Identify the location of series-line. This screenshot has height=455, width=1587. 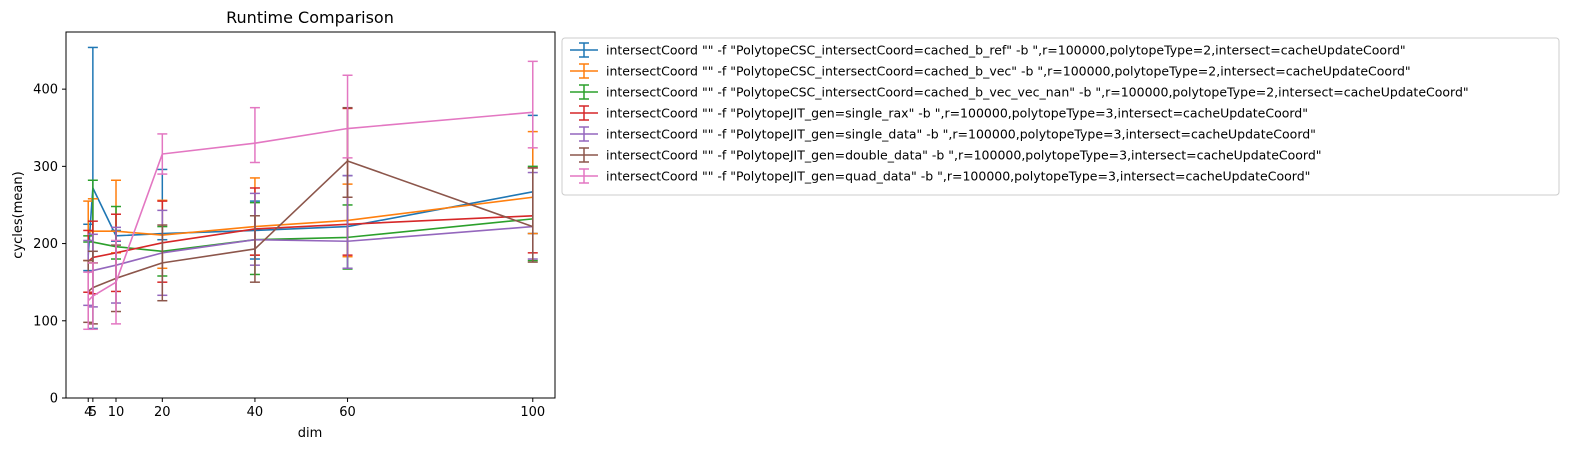
(310, 206).